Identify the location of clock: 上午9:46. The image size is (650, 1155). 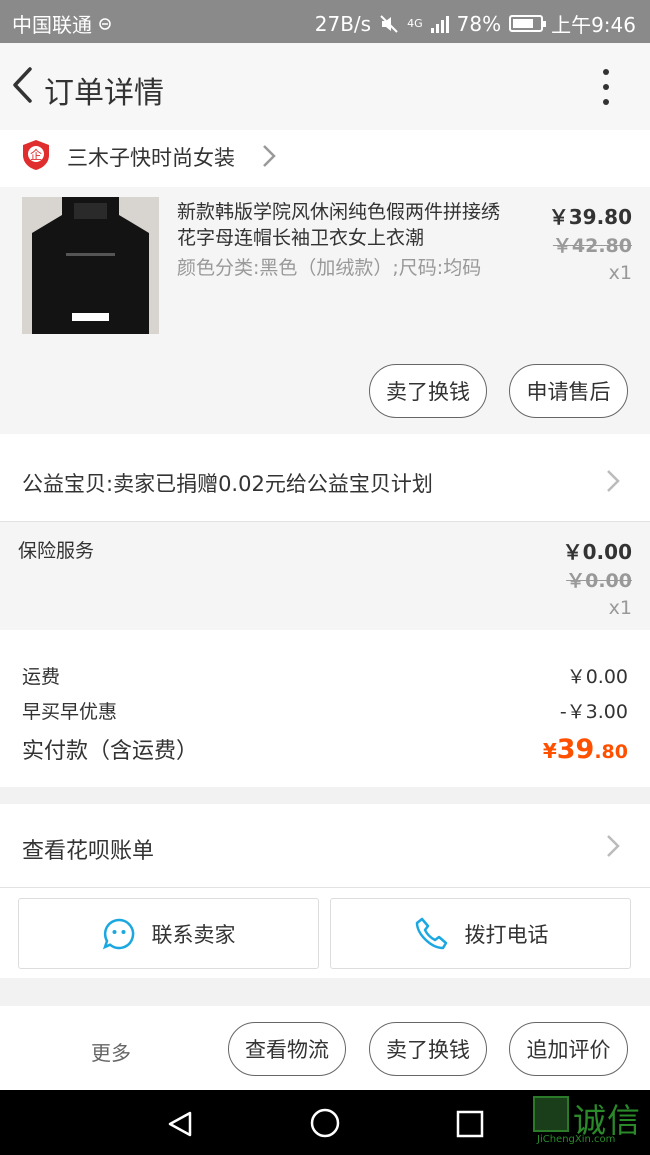
(593, 25).